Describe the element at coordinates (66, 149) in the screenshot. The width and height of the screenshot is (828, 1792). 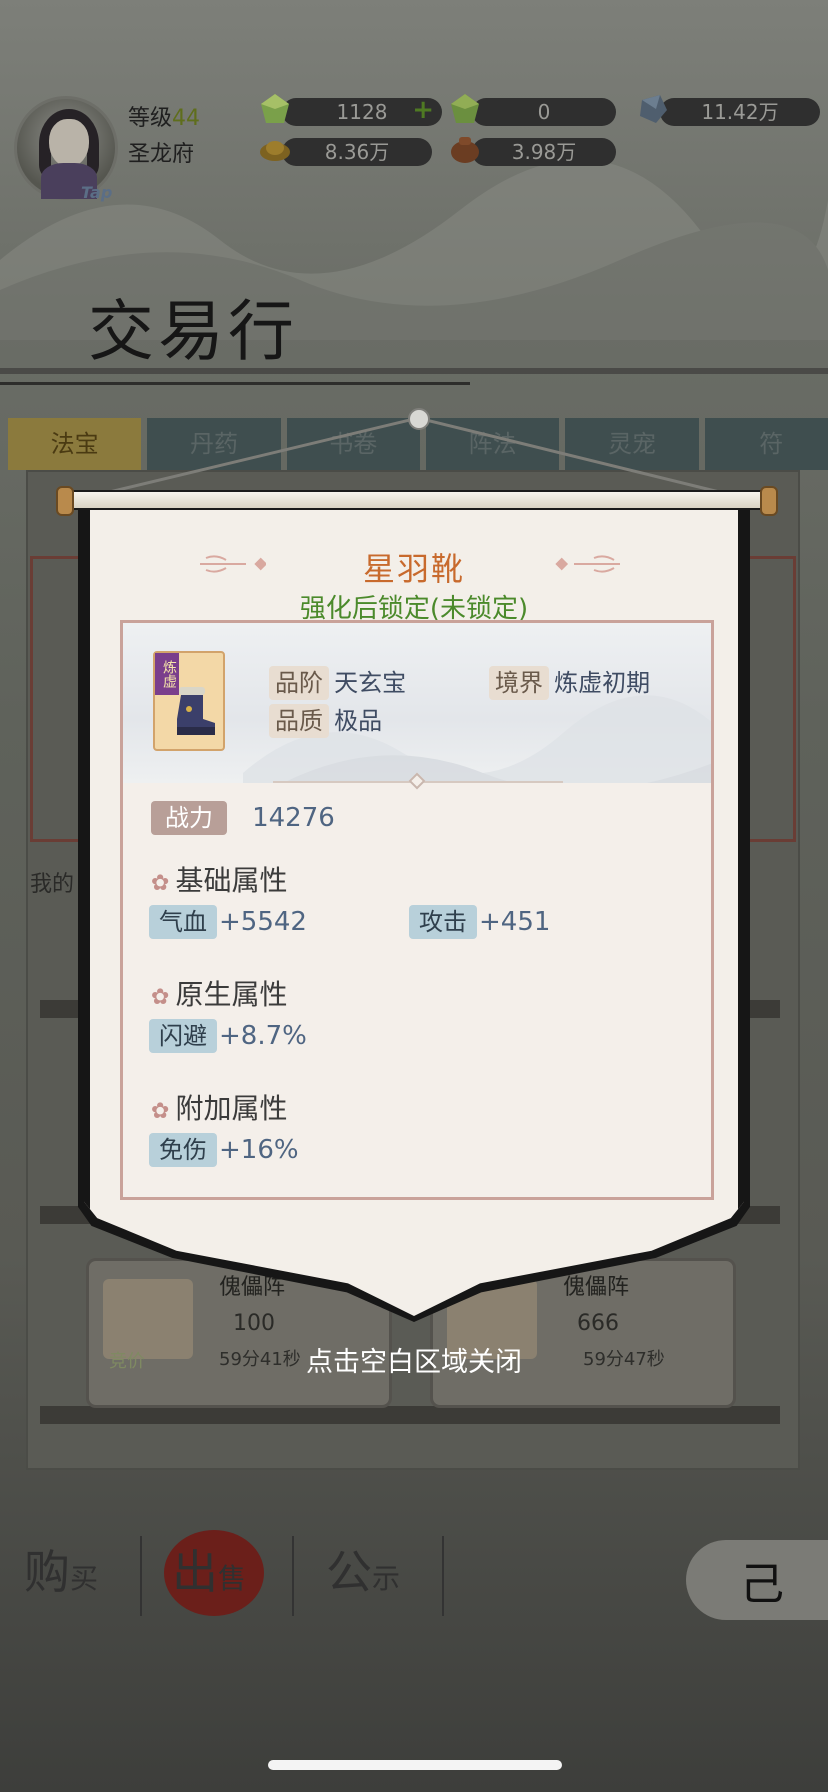
I see `player-avatar: Tap` at that location.